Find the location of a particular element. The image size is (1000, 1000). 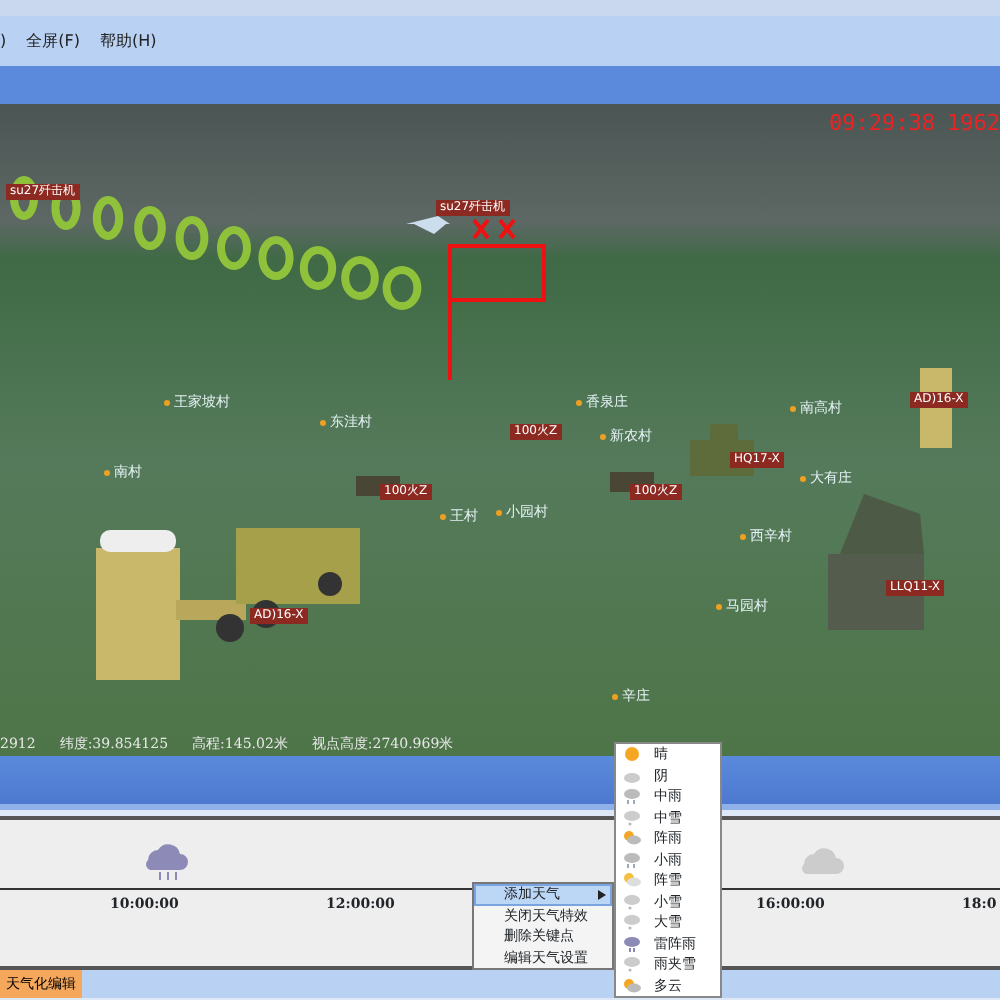

clock-readout: 1962 is located at coordinates (973, 124).